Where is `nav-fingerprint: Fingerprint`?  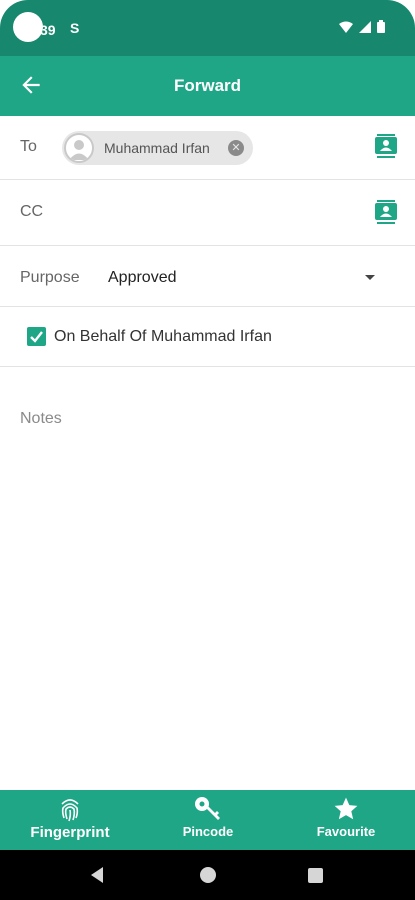
nav-fingerprint: Fingerprint is located at coordinates (70, 820).